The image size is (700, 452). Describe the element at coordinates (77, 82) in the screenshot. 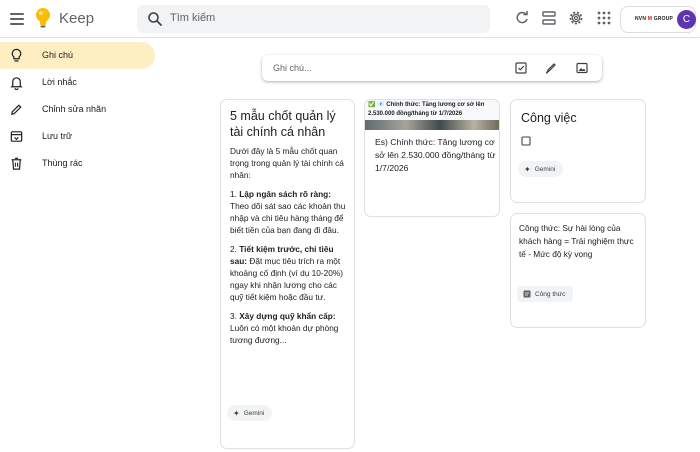

I see `sidebar-item-reminders: Lời nhắc` at that location.